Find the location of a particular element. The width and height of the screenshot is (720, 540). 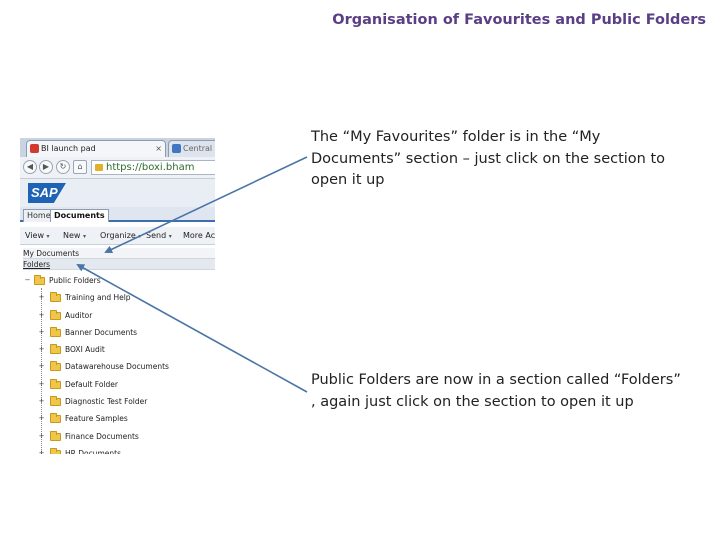

tree-item-label: Finance Documents is located at coordinates (102, 436).